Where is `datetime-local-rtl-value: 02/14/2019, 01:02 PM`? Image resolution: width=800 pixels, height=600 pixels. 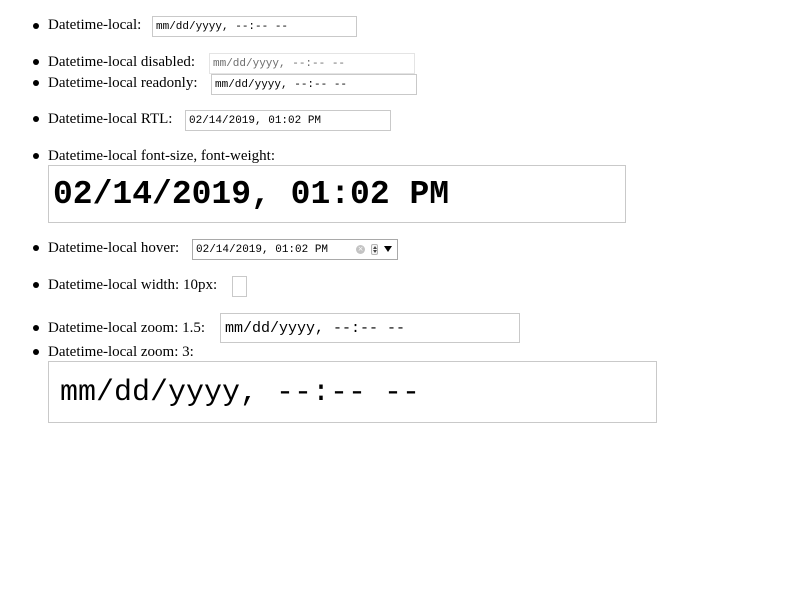 datetime-local-rtl-value: 02/14/2019, 01:02 PM is located at coordinates (255, 121).